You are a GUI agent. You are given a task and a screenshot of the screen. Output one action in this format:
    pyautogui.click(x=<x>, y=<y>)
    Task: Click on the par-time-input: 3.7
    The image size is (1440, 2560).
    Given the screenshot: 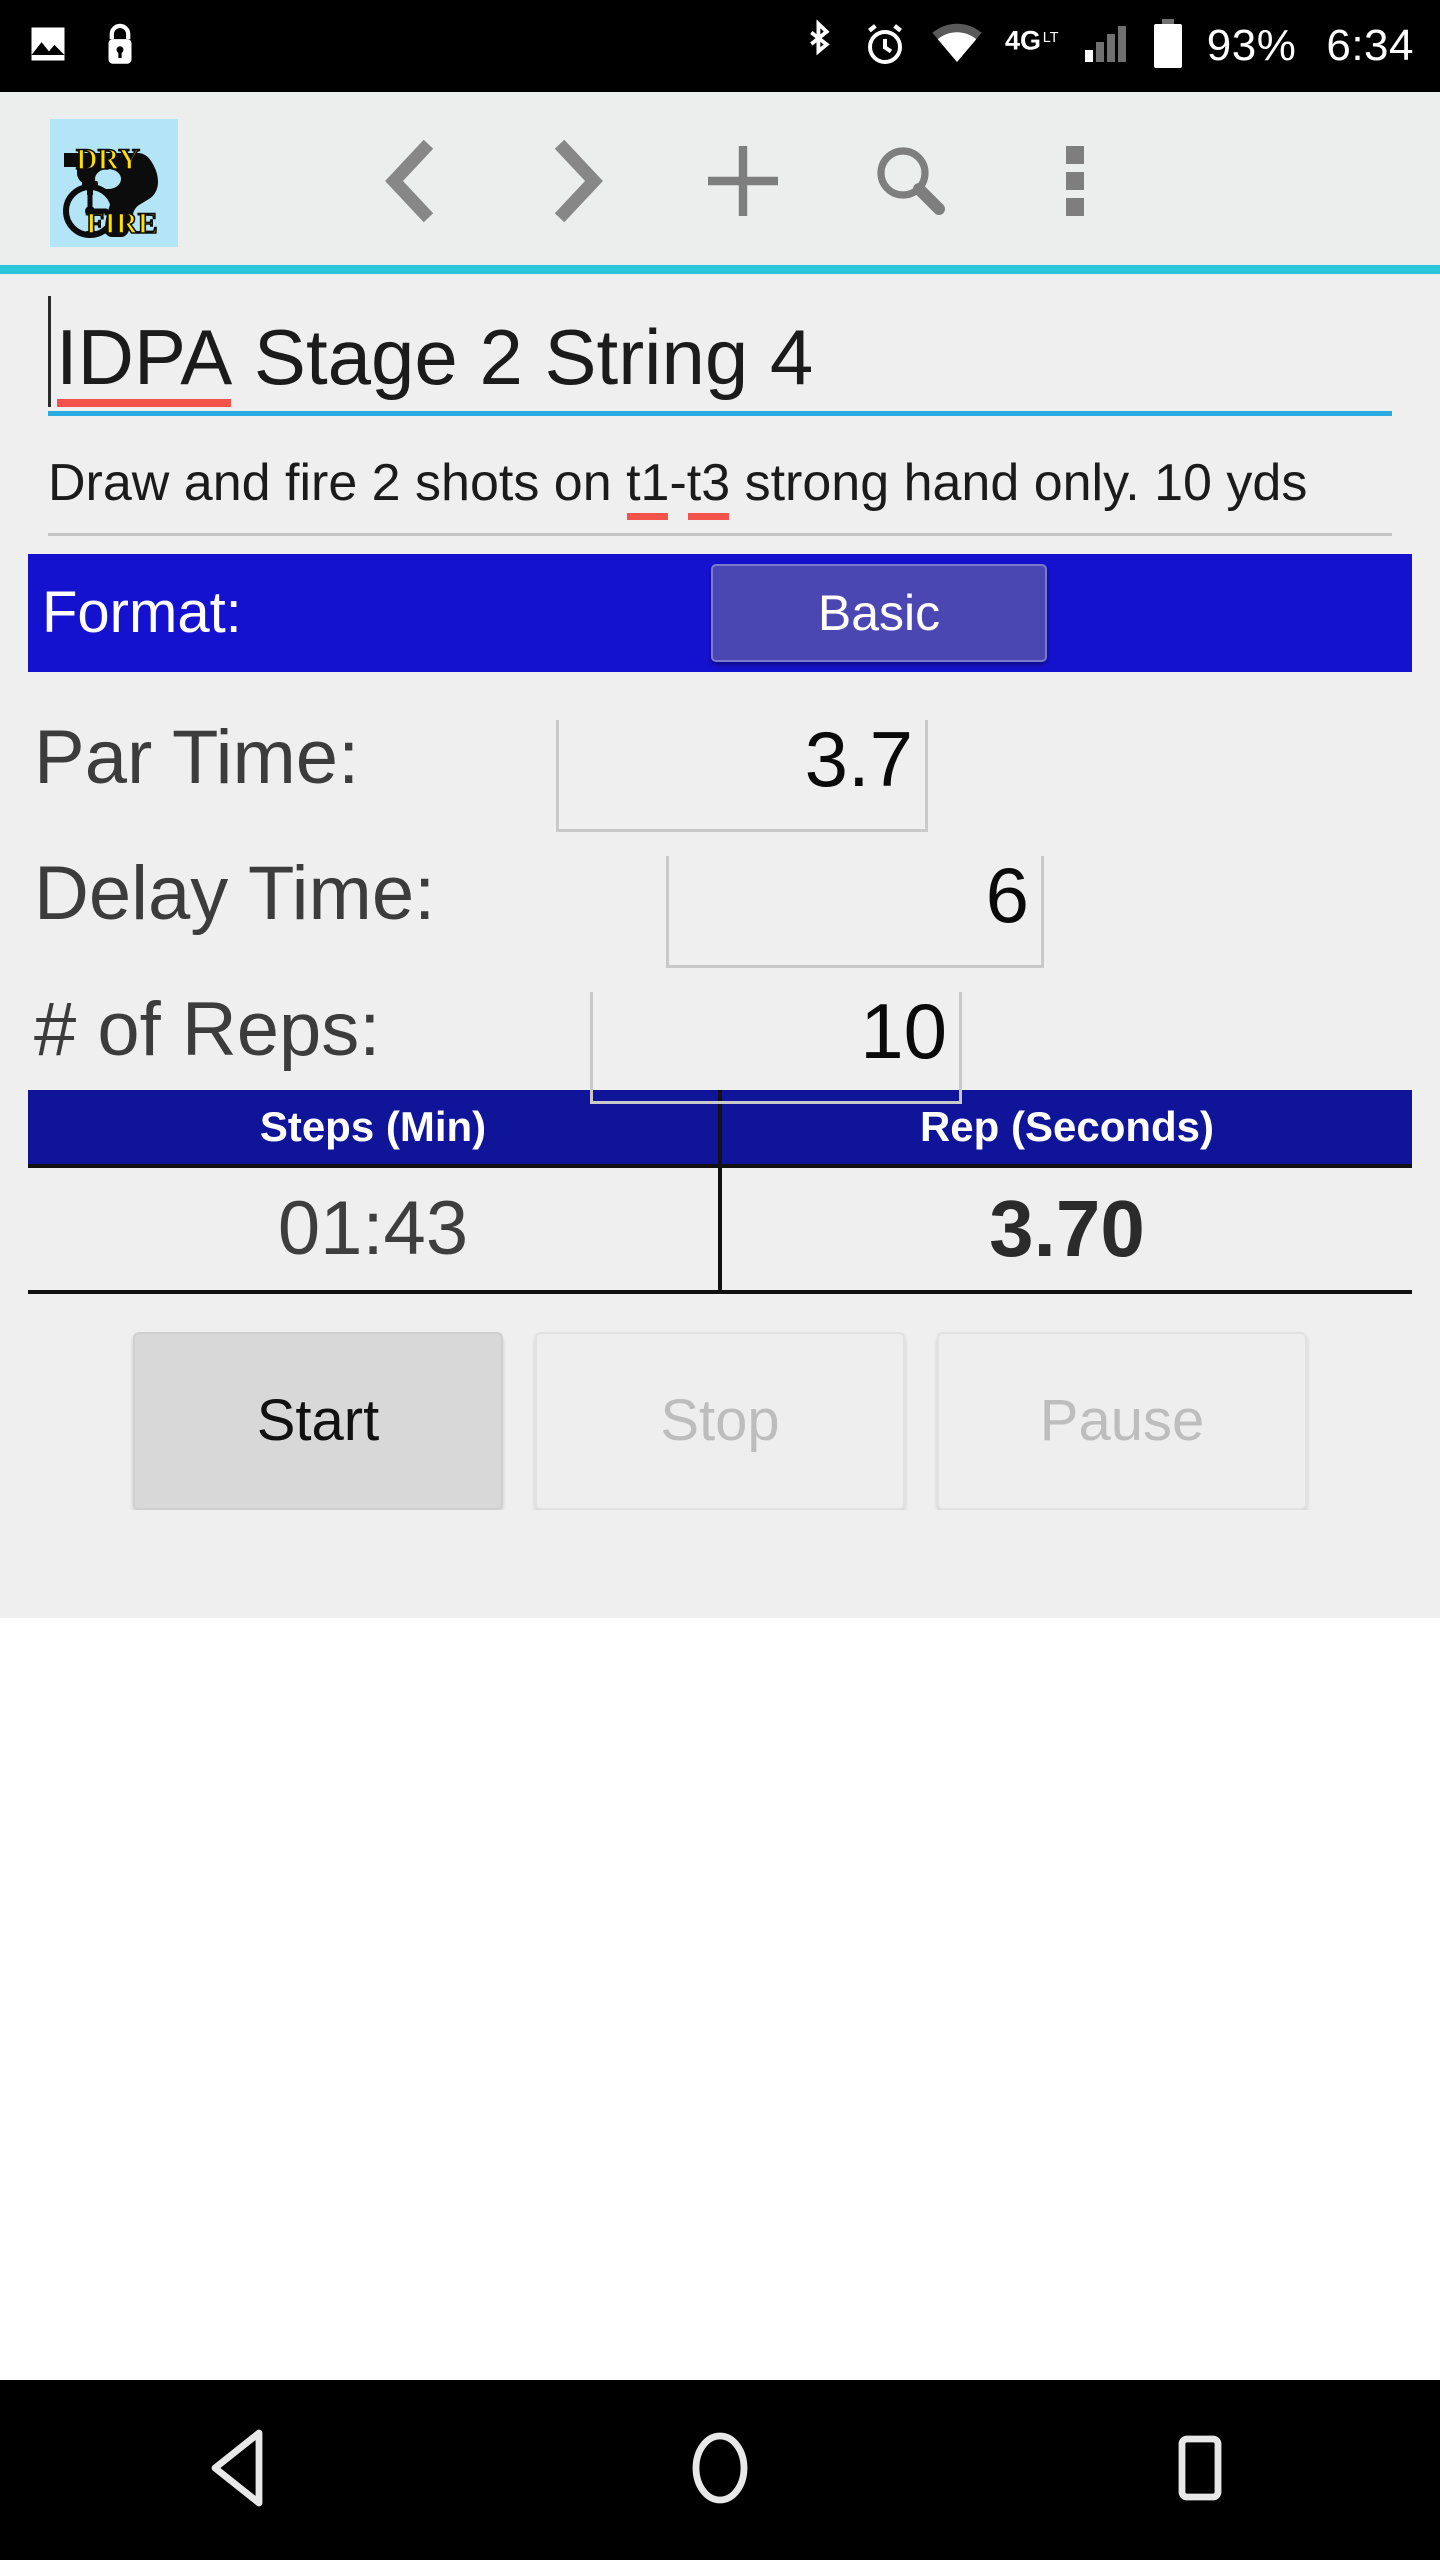 What is the action you would take?
    pyautogui.click(x=742, y=773)
    